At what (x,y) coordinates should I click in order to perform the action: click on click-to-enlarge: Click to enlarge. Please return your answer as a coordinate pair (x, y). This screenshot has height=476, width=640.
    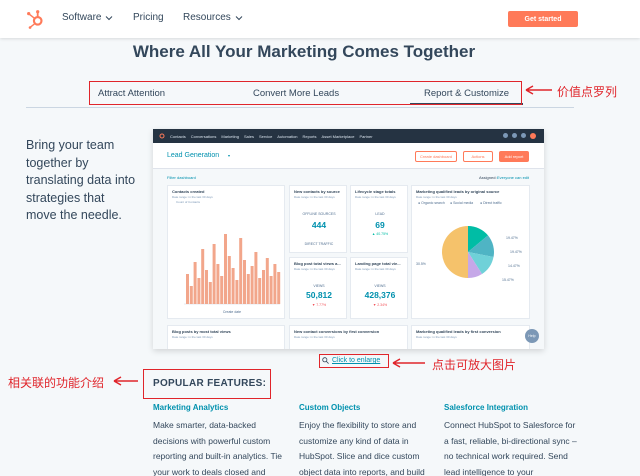
    Looking at the image, I should click on (351, 360).